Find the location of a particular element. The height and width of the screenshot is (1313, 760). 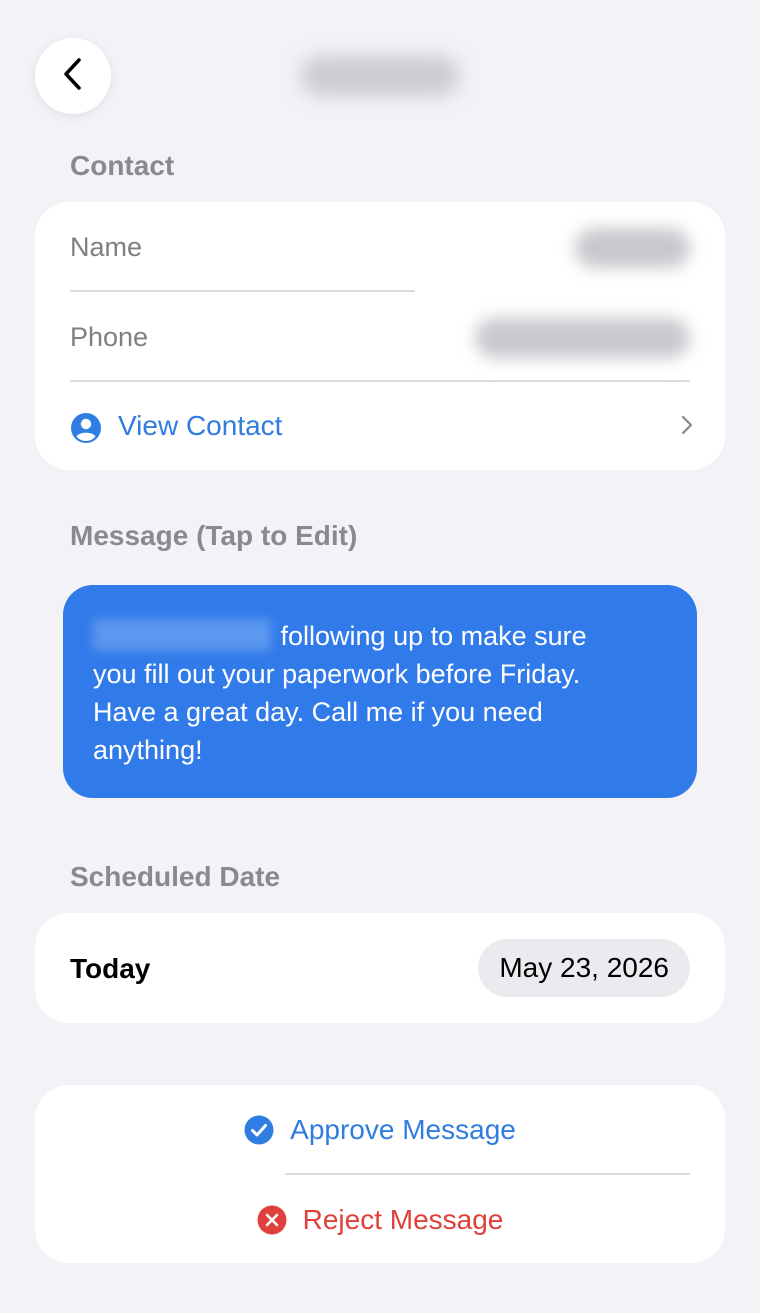

day-label: Today is located at coordinates (110, 968).